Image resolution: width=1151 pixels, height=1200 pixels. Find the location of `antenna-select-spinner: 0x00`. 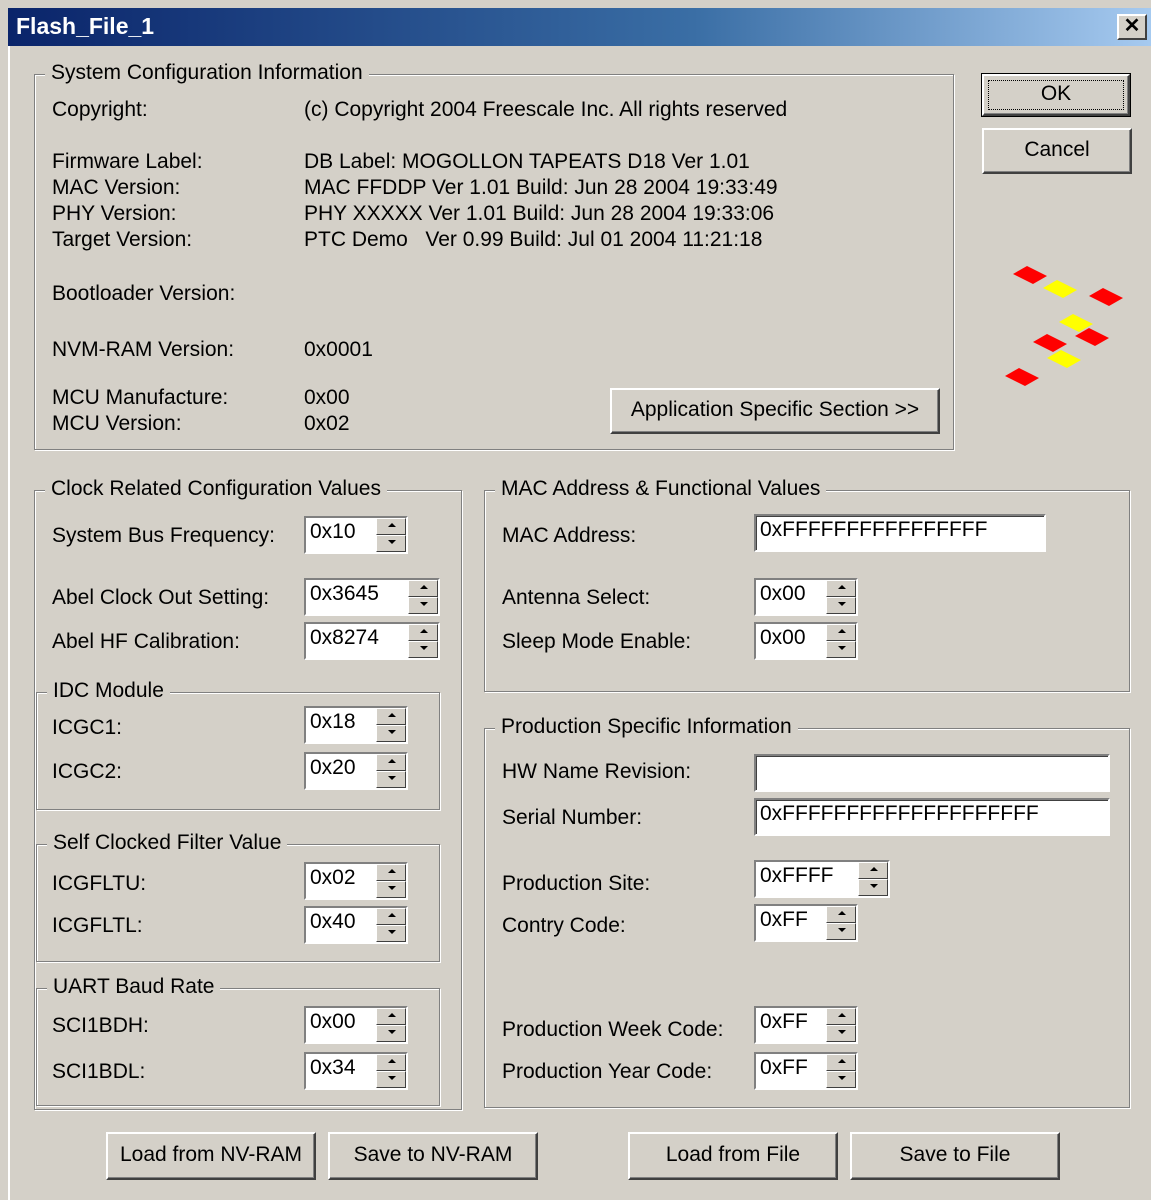

antenna-select-spinner: 0x00 is located at coordinates (806, 597).